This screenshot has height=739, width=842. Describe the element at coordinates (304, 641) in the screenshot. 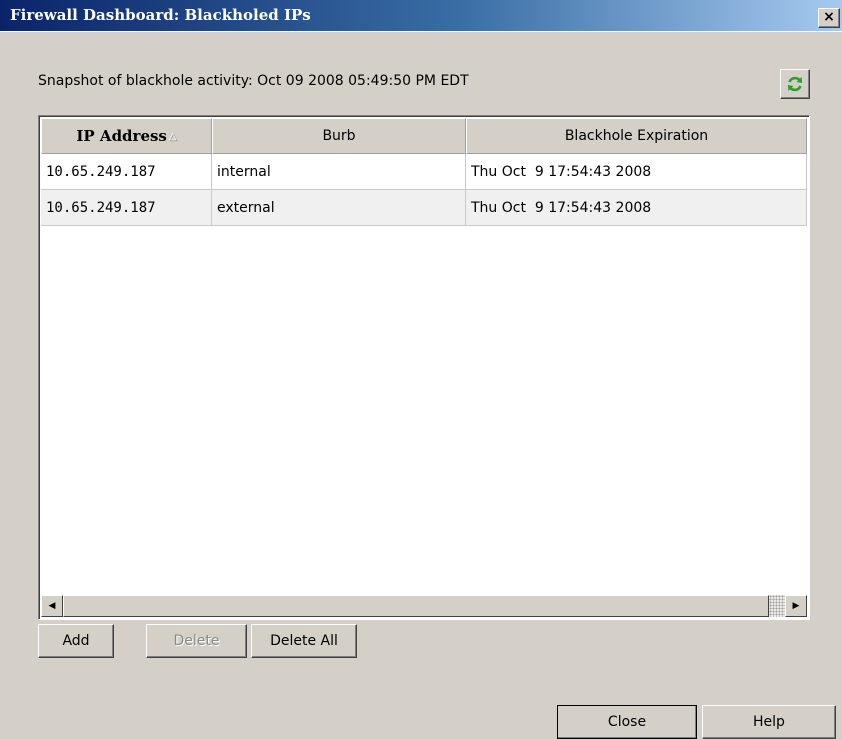

I see `delete-all-button: Delete All` at that location.